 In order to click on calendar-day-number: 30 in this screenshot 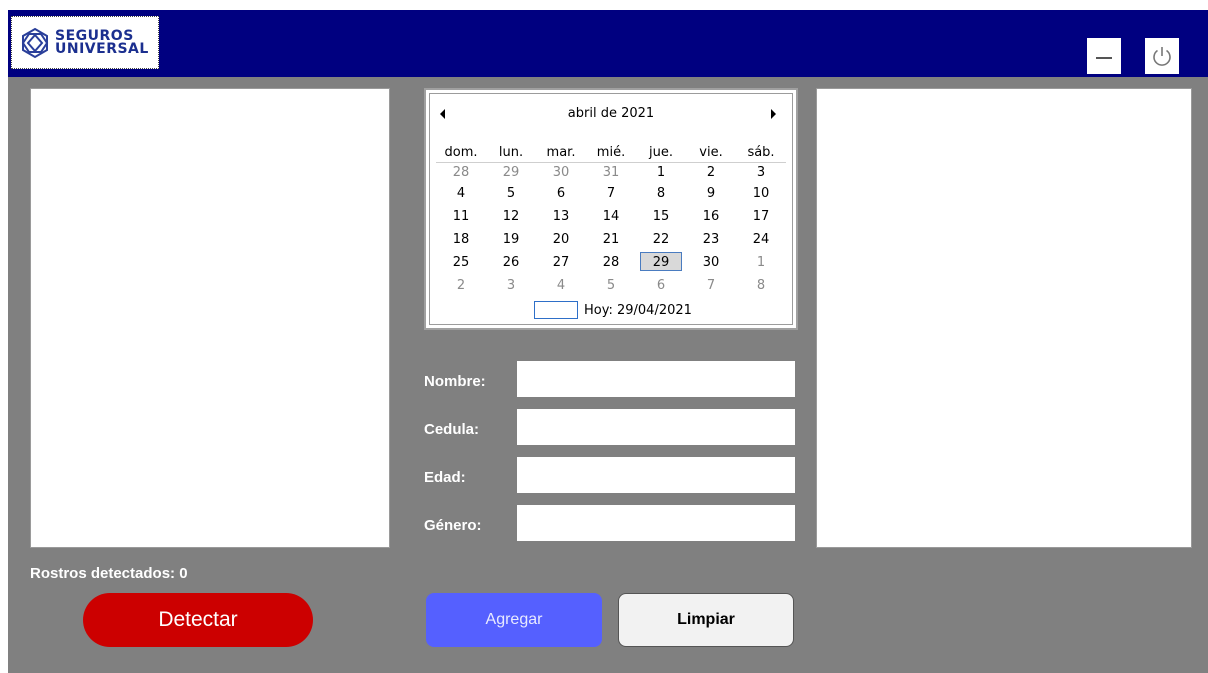, I will do `click(561, 172)`.